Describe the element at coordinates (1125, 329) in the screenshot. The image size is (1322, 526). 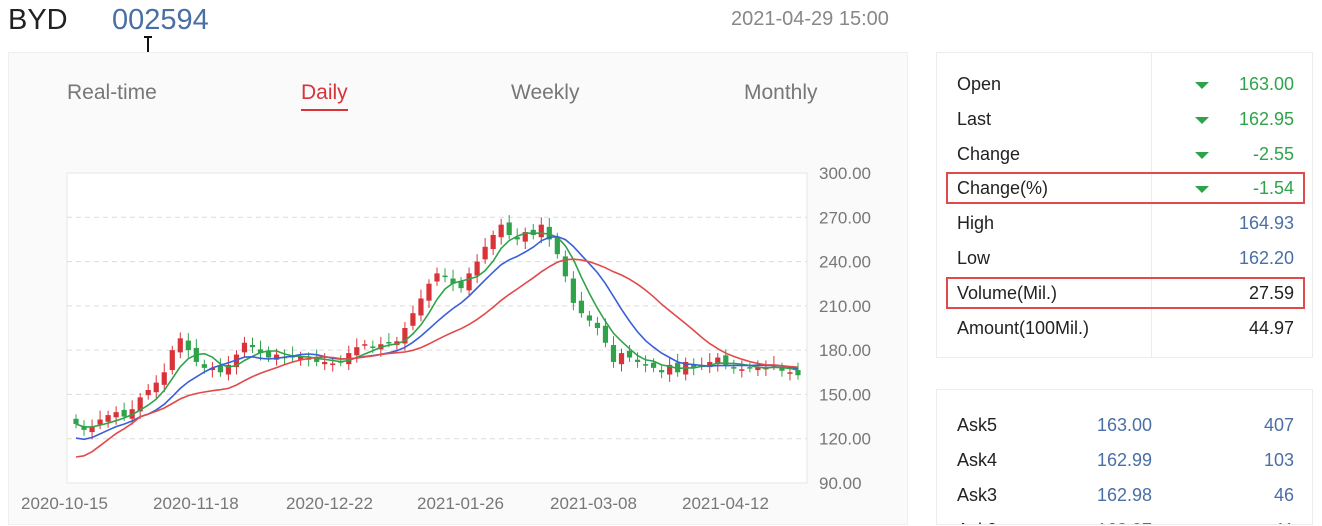
I see `quote-row: Amount(100Mil.) 44.97` at that location.